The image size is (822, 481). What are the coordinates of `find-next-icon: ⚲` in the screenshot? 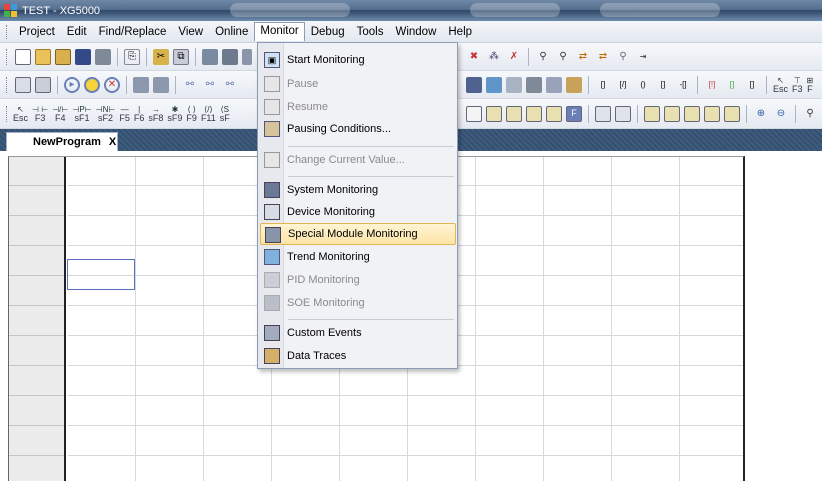 It's located at (563, 57).